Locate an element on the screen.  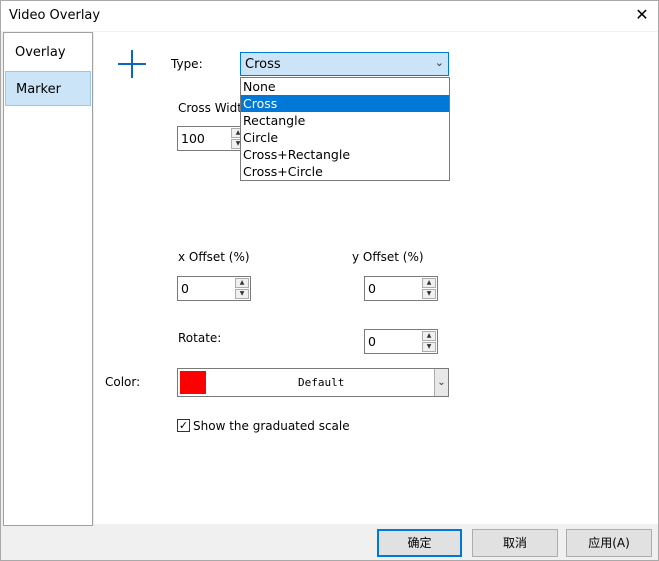
x-offset-spin-buttons: ▲ ▼ is located at coordinates (242, 288).